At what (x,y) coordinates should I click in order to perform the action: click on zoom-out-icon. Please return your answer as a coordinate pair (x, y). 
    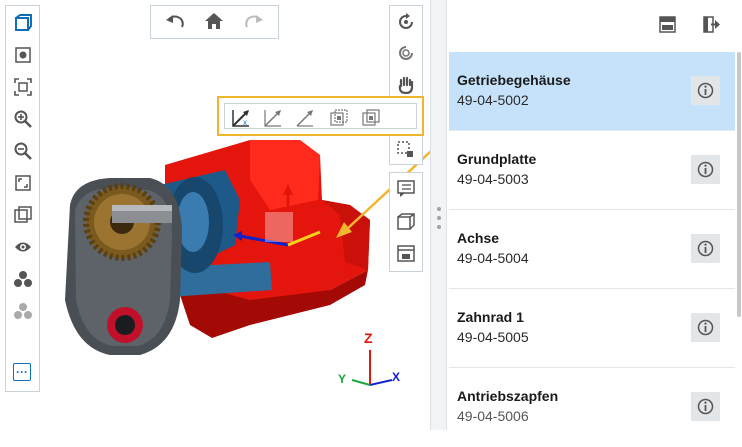
    Looking at the image, I should click on (23, 151).